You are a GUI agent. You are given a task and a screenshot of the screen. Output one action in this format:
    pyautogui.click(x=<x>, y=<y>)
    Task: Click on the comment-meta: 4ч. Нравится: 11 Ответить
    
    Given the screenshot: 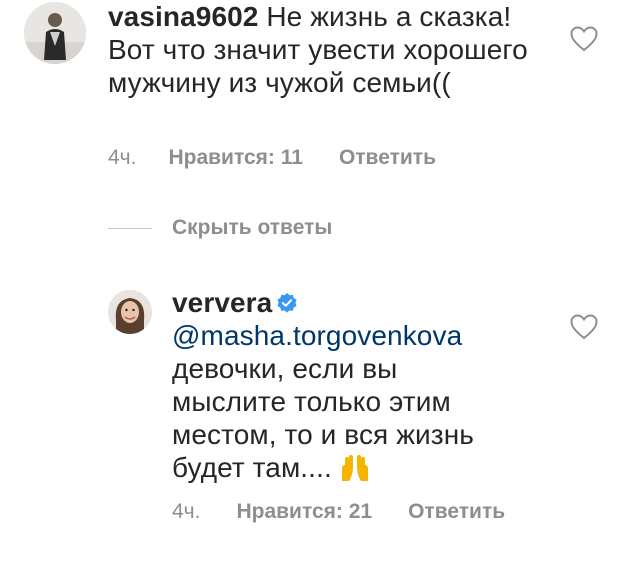 What is the action you would take?
    pyautogui.click(x=272, y=158)
    